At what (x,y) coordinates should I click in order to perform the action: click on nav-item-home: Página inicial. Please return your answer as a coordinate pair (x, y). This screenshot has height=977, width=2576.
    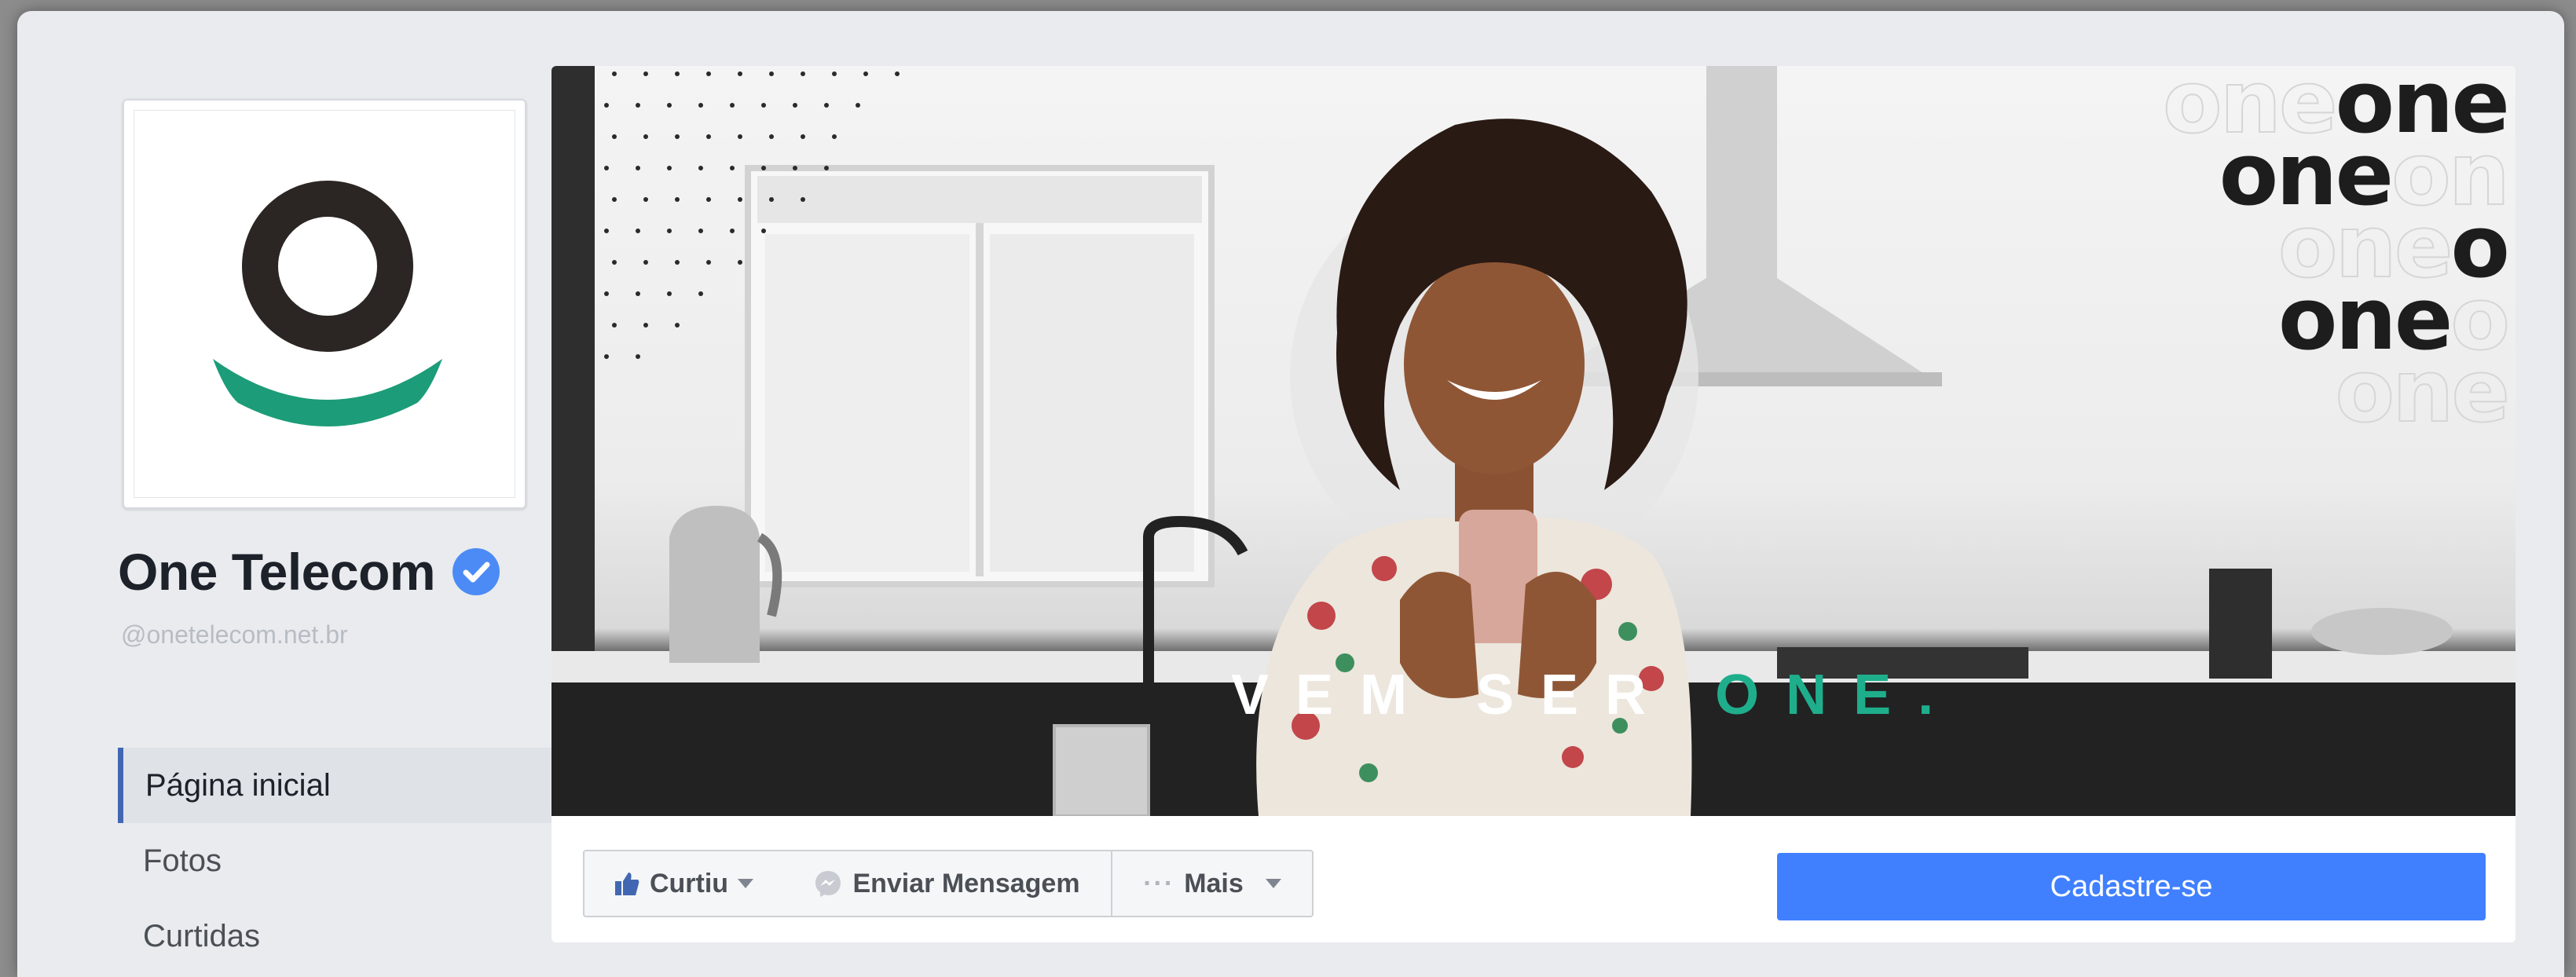
    Looking at the image, I should click on (334, 785).